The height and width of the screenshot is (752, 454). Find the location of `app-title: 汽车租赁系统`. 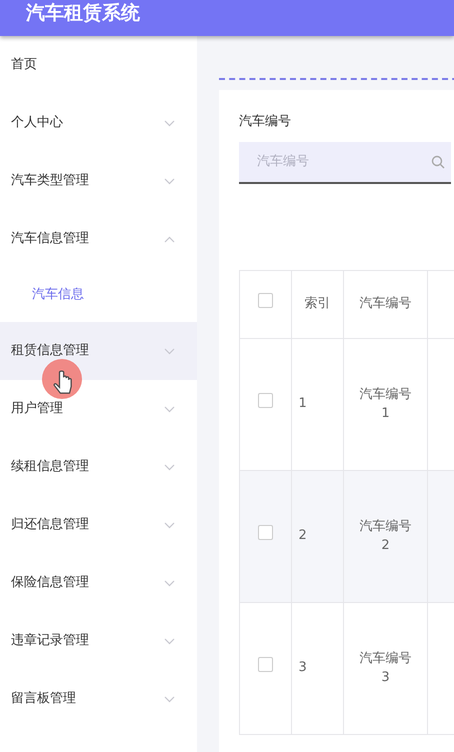

app-title: 汽车租赁系统 is located at coordinates (83, 13).